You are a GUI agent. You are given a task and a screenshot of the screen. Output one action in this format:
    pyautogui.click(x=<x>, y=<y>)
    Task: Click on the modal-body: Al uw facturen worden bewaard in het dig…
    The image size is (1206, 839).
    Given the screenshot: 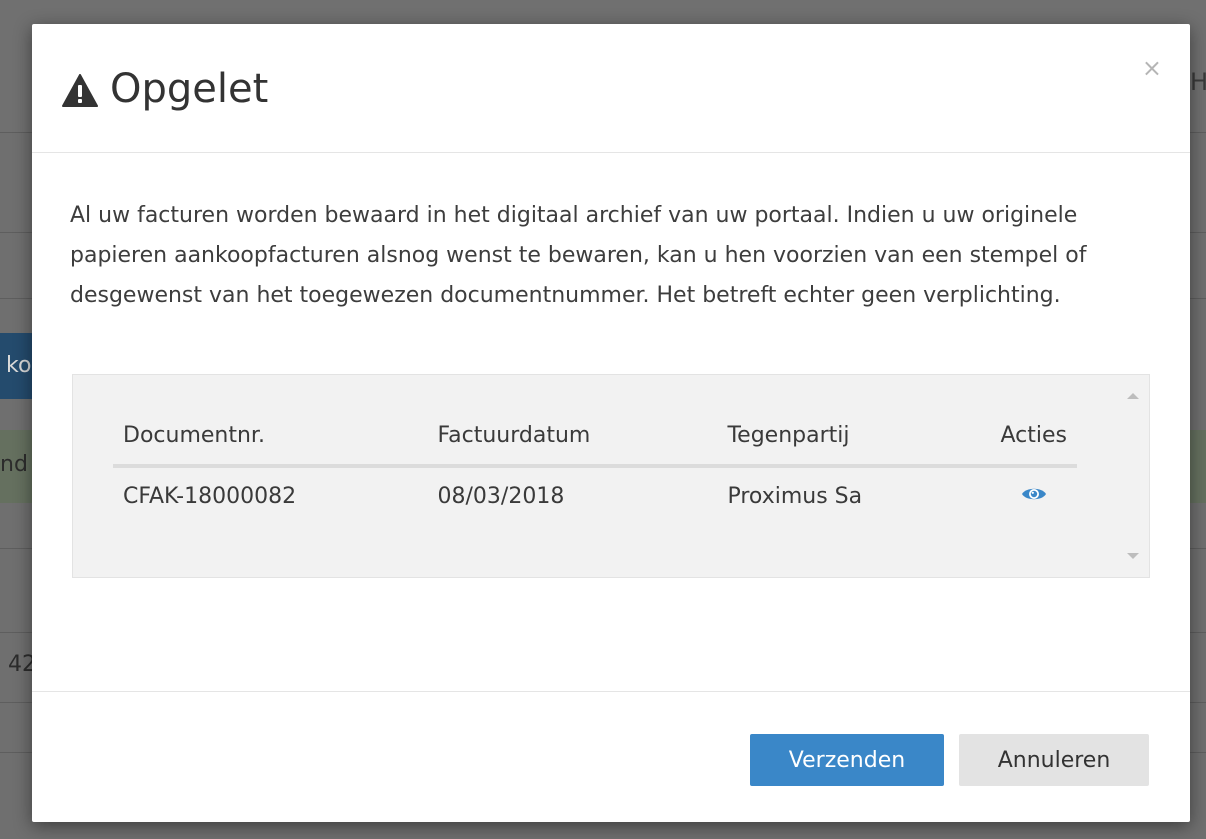 What is the action you would take?
    pyautogui.click(x=611, y=256)
    